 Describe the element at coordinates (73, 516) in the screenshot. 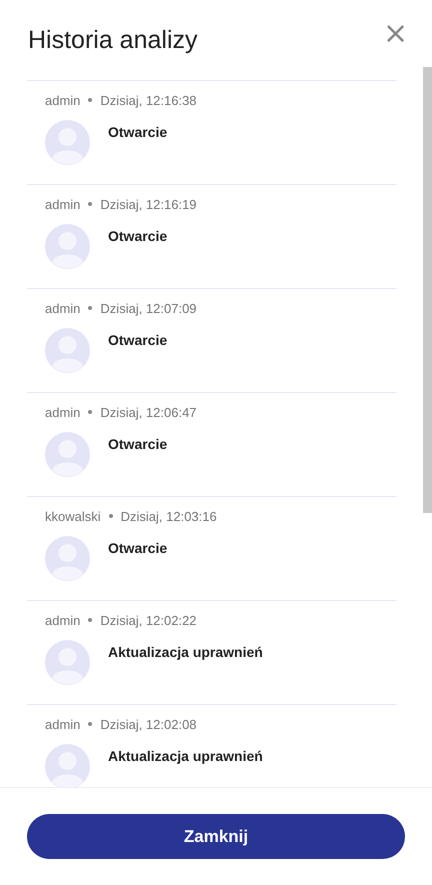

I see `user-name: kkowalski` at that location.